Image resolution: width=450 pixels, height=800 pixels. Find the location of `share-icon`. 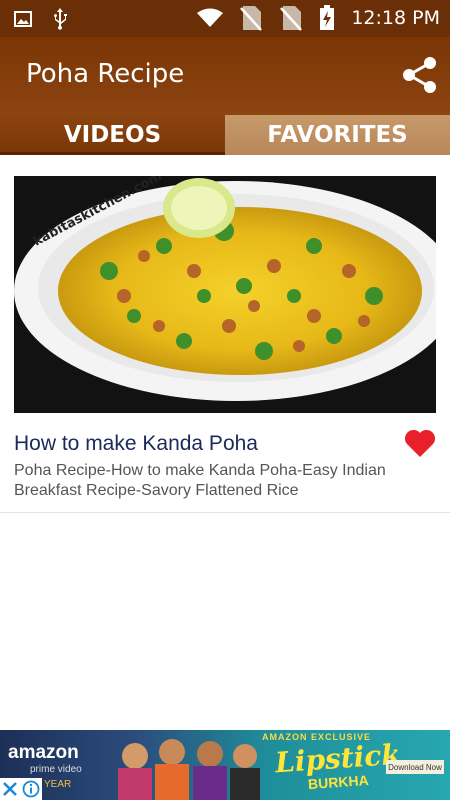

share-icon is located at coordinates (420, 75).